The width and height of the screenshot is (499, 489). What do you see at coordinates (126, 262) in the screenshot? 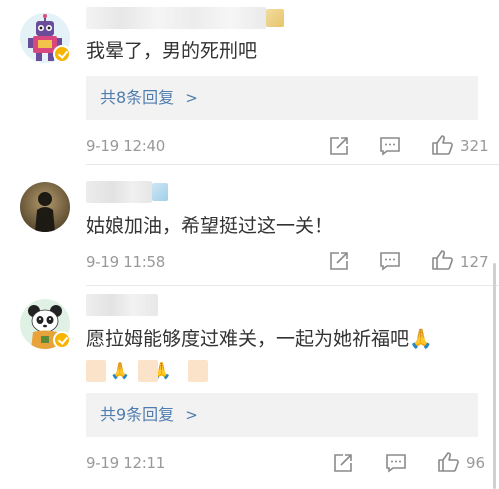
I see `timestamp: 9-19 11:58` at bounding box center [126, 262].